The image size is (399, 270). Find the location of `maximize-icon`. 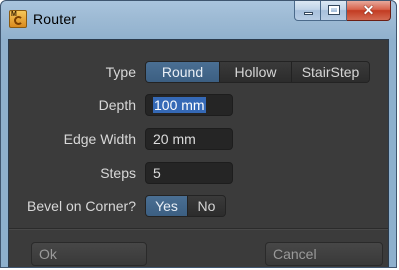

maximize-icon is located at coordinates (334, 10).